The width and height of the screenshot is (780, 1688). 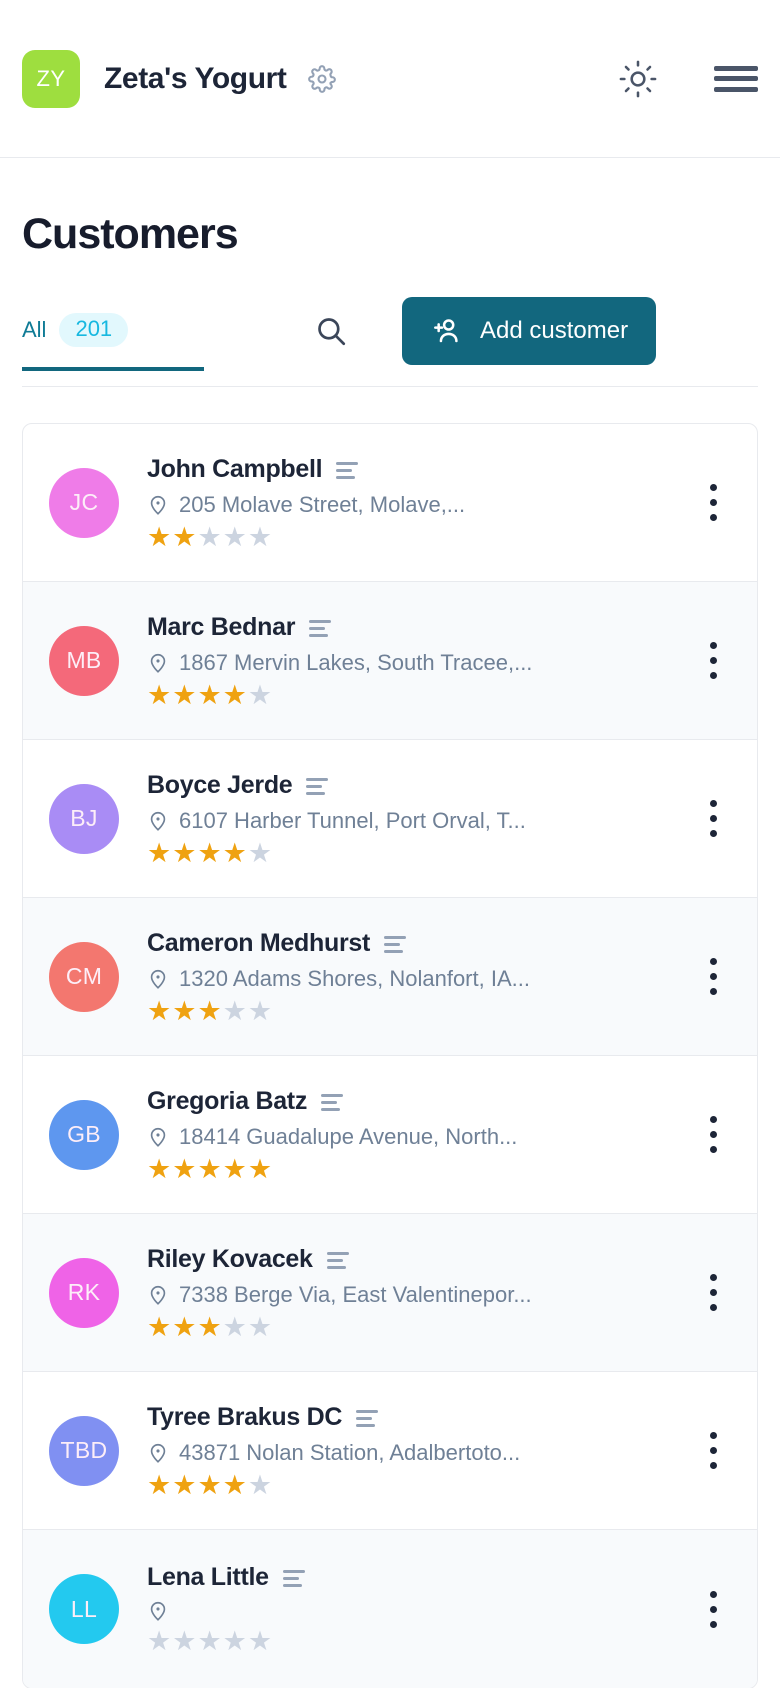 I want to click on app-logo: ZY, so click(x=51, y=78).